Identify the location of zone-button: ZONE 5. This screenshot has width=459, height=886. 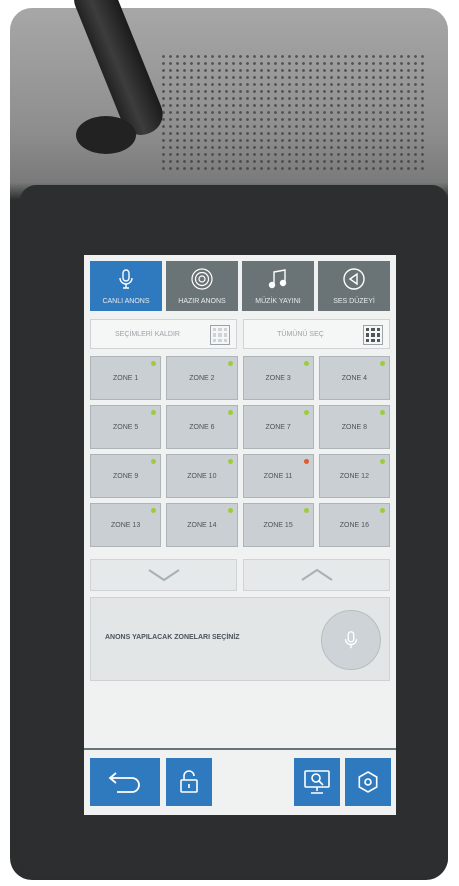
(126, 427).